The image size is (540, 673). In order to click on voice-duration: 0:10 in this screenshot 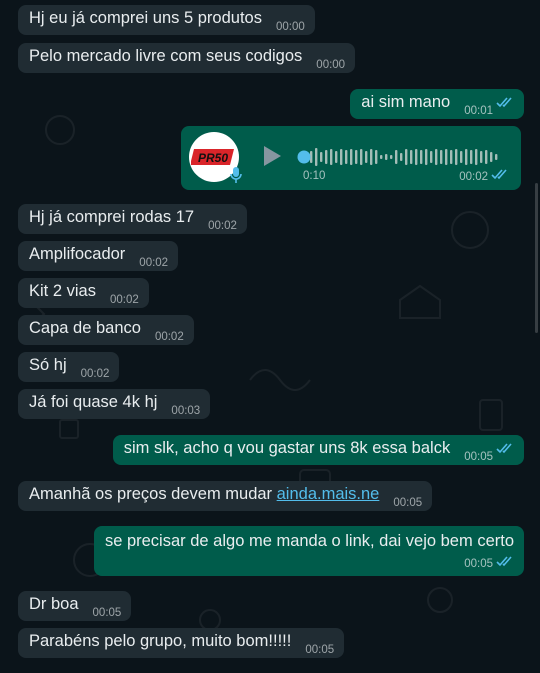, I will do `click(314, 176)`.